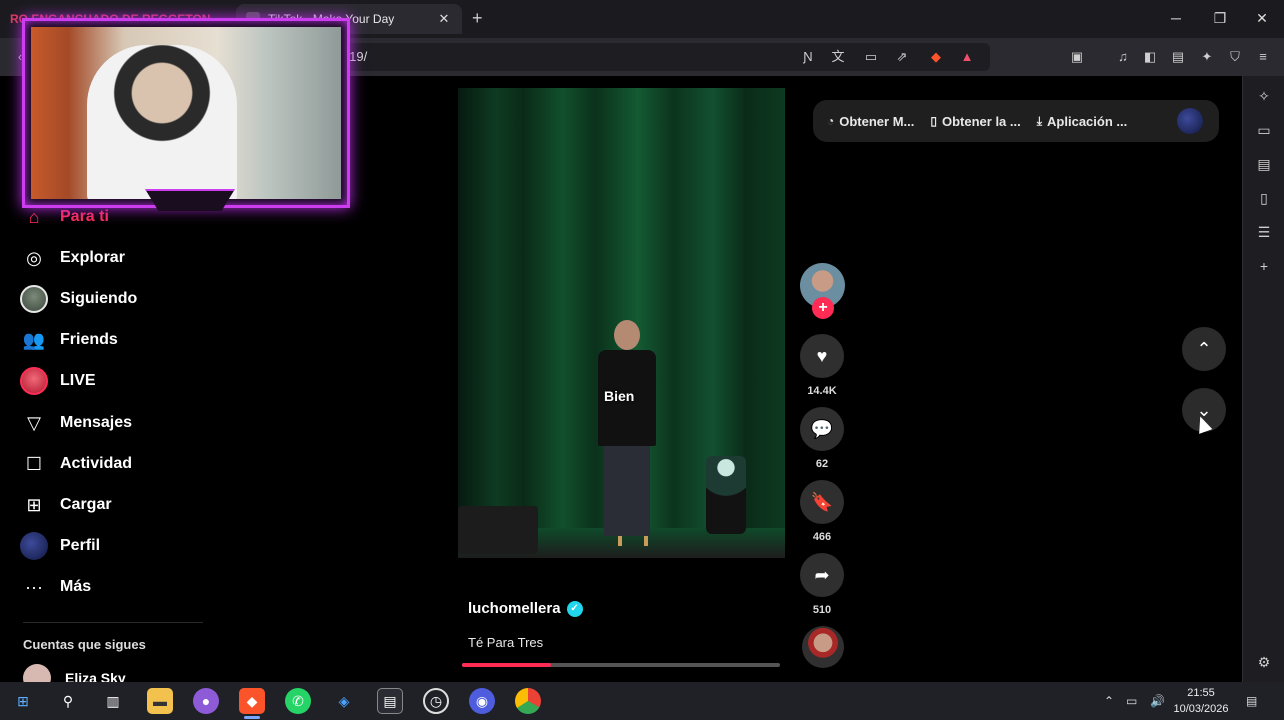 This screenshot has height=720, width=1284. I want to click on close-window-button: ✕, so click(1262, 18).